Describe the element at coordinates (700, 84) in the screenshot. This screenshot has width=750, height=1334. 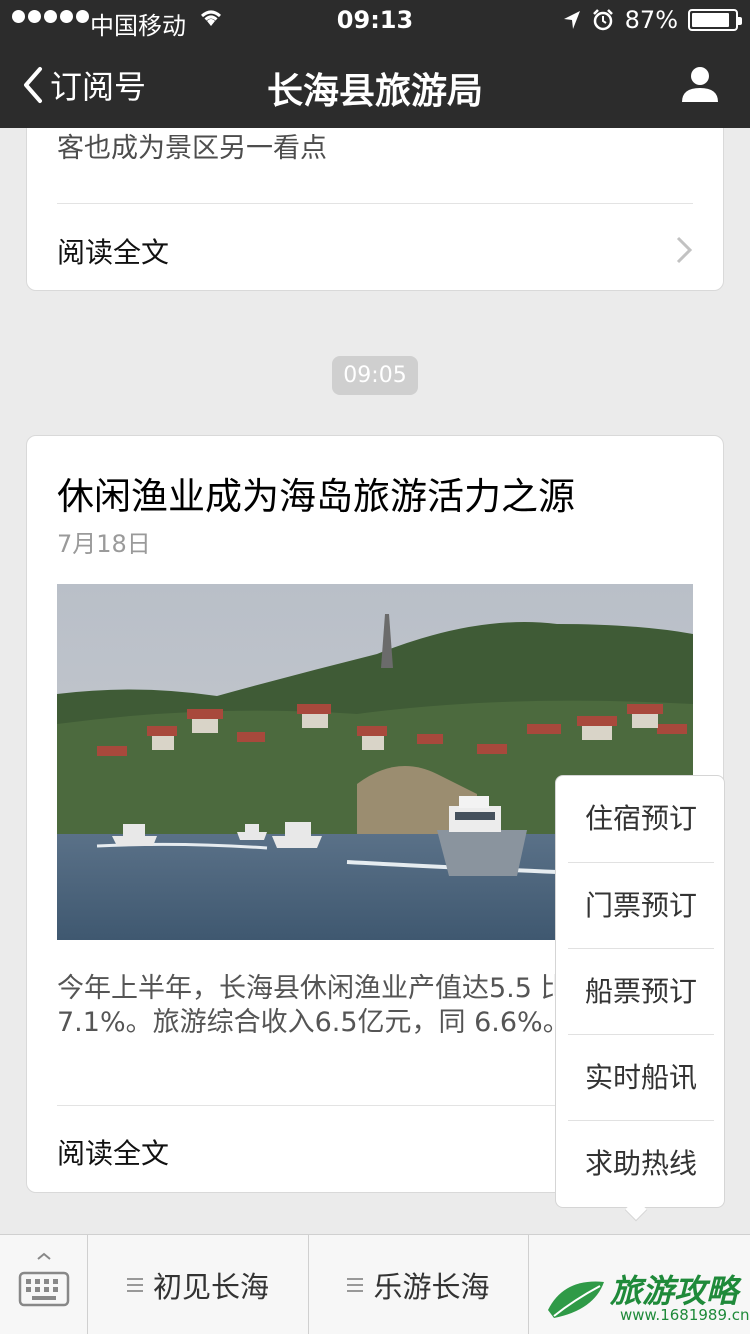
I see `person-icon` at that location.